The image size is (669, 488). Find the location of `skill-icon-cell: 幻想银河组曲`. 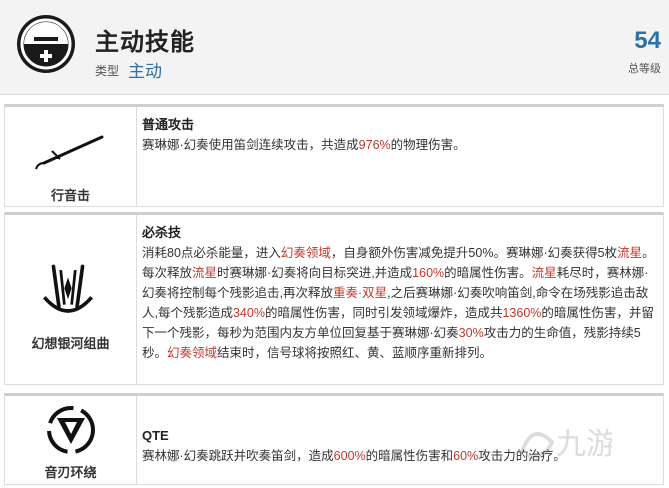

skill-icon-cell: 幻想银河组曲 is located at coordinates (71, 299).